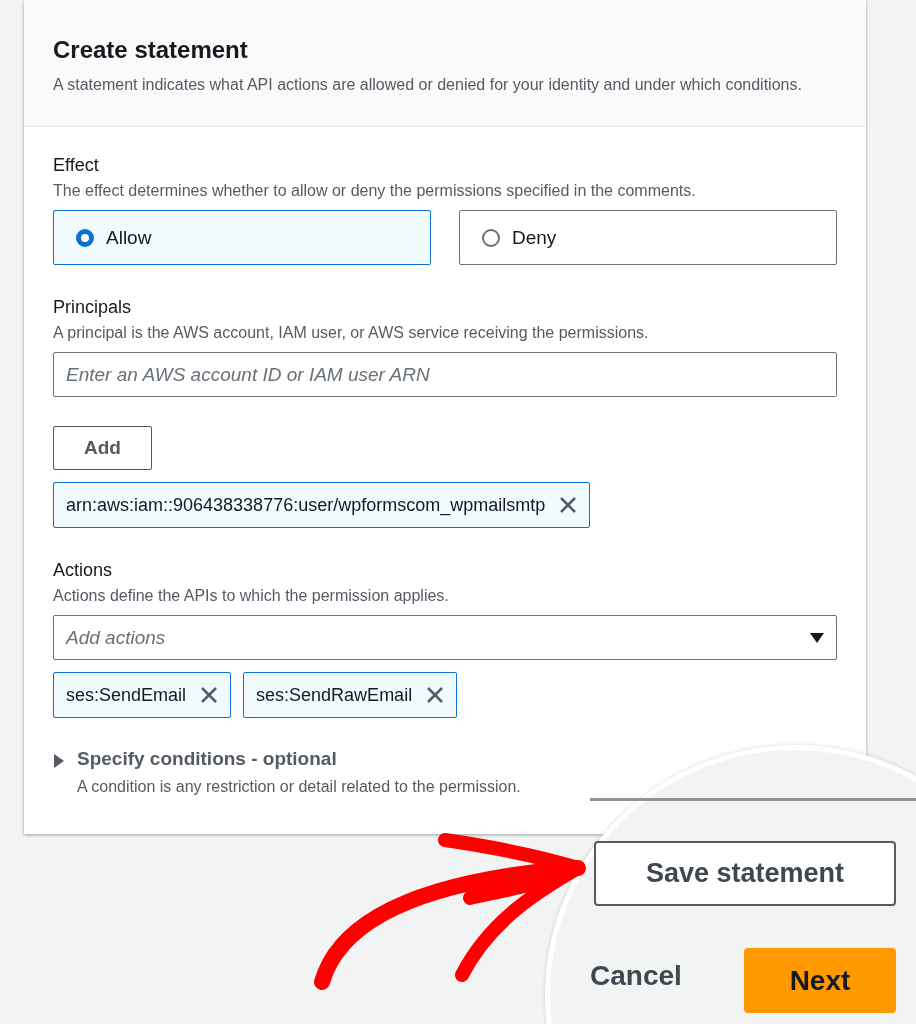  I want to click on radio-label: Deny, so click(534, 237).